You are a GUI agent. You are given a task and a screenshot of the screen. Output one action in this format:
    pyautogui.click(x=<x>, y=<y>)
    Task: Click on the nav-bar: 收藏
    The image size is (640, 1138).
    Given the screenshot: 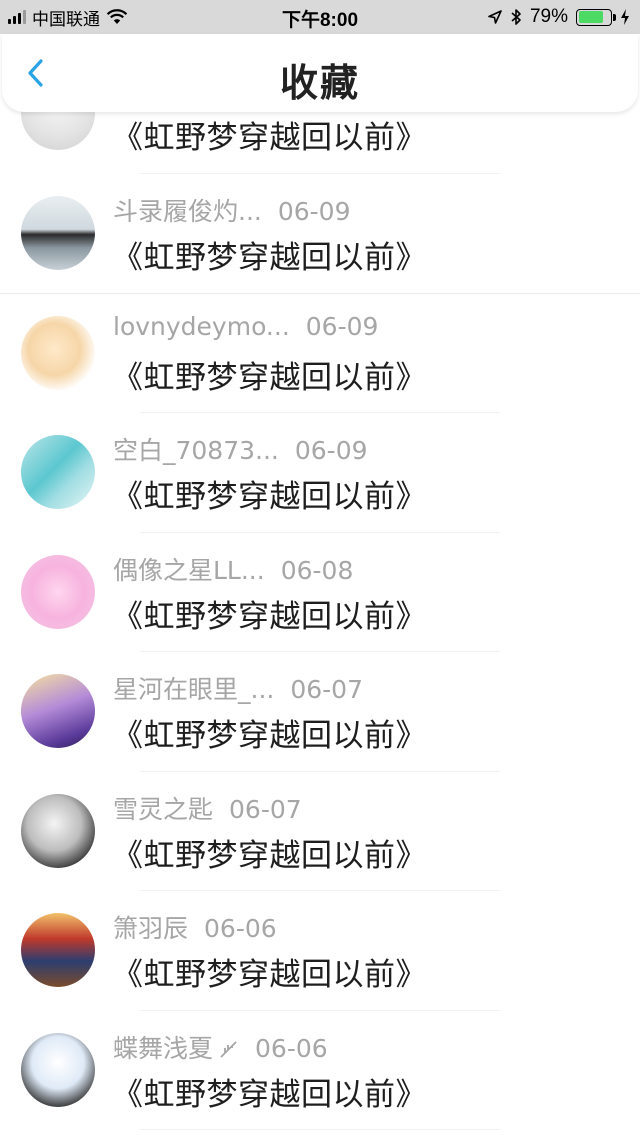 What is the action you would take?
    pyautogui.click(x=320, y=73)
    